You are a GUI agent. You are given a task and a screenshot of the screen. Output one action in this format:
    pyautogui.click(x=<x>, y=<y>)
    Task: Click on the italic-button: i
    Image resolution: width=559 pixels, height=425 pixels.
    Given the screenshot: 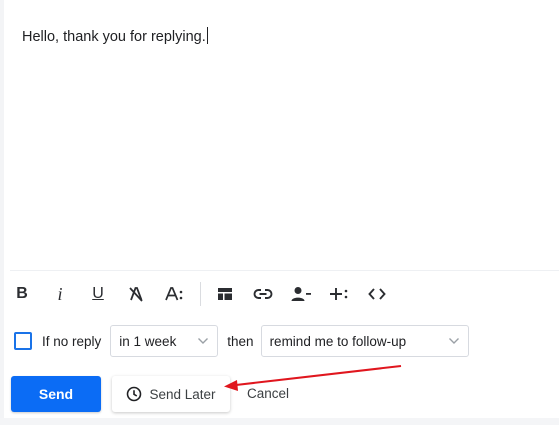 What is the action you would take?
    pyautogui.click(x=60, y=294)
    